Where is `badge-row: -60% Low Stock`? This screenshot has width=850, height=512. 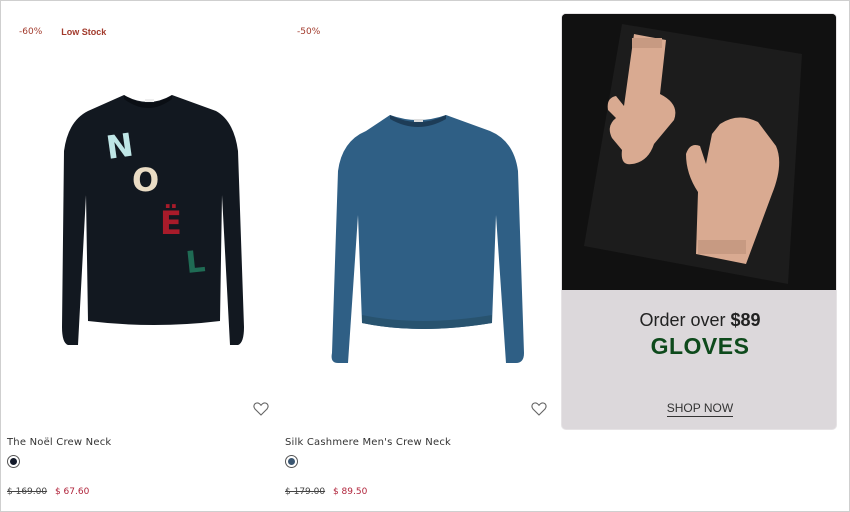
badge-row: -60% Low Stock is located at coordinates (62, 32).